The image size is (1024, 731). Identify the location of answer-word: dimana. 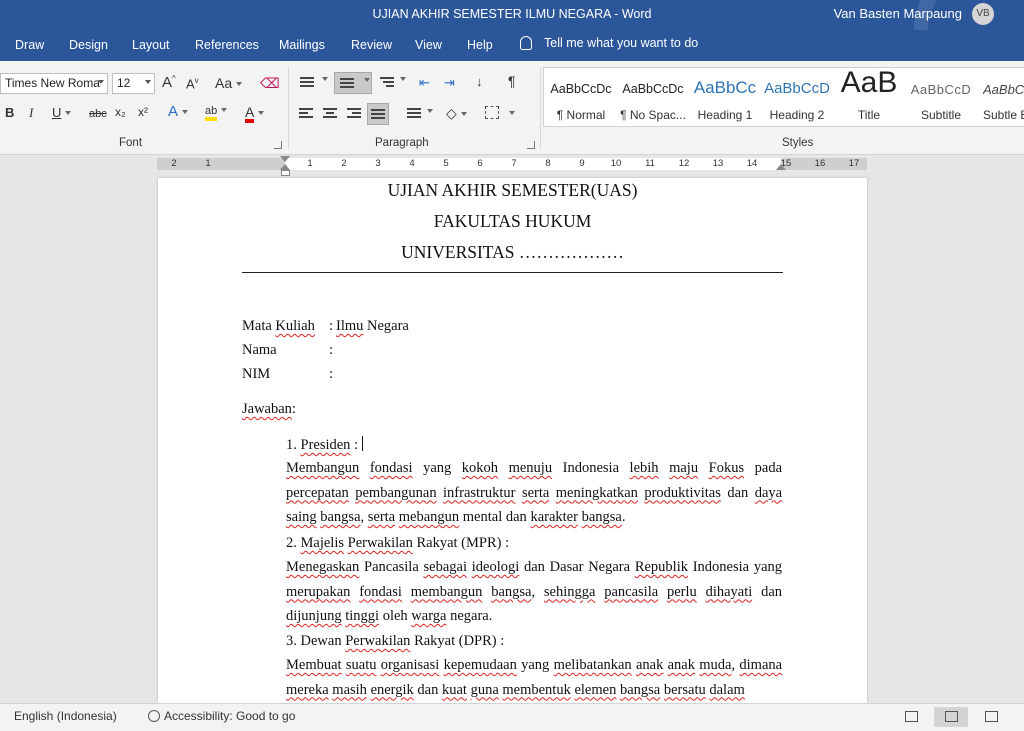
(761, 665).